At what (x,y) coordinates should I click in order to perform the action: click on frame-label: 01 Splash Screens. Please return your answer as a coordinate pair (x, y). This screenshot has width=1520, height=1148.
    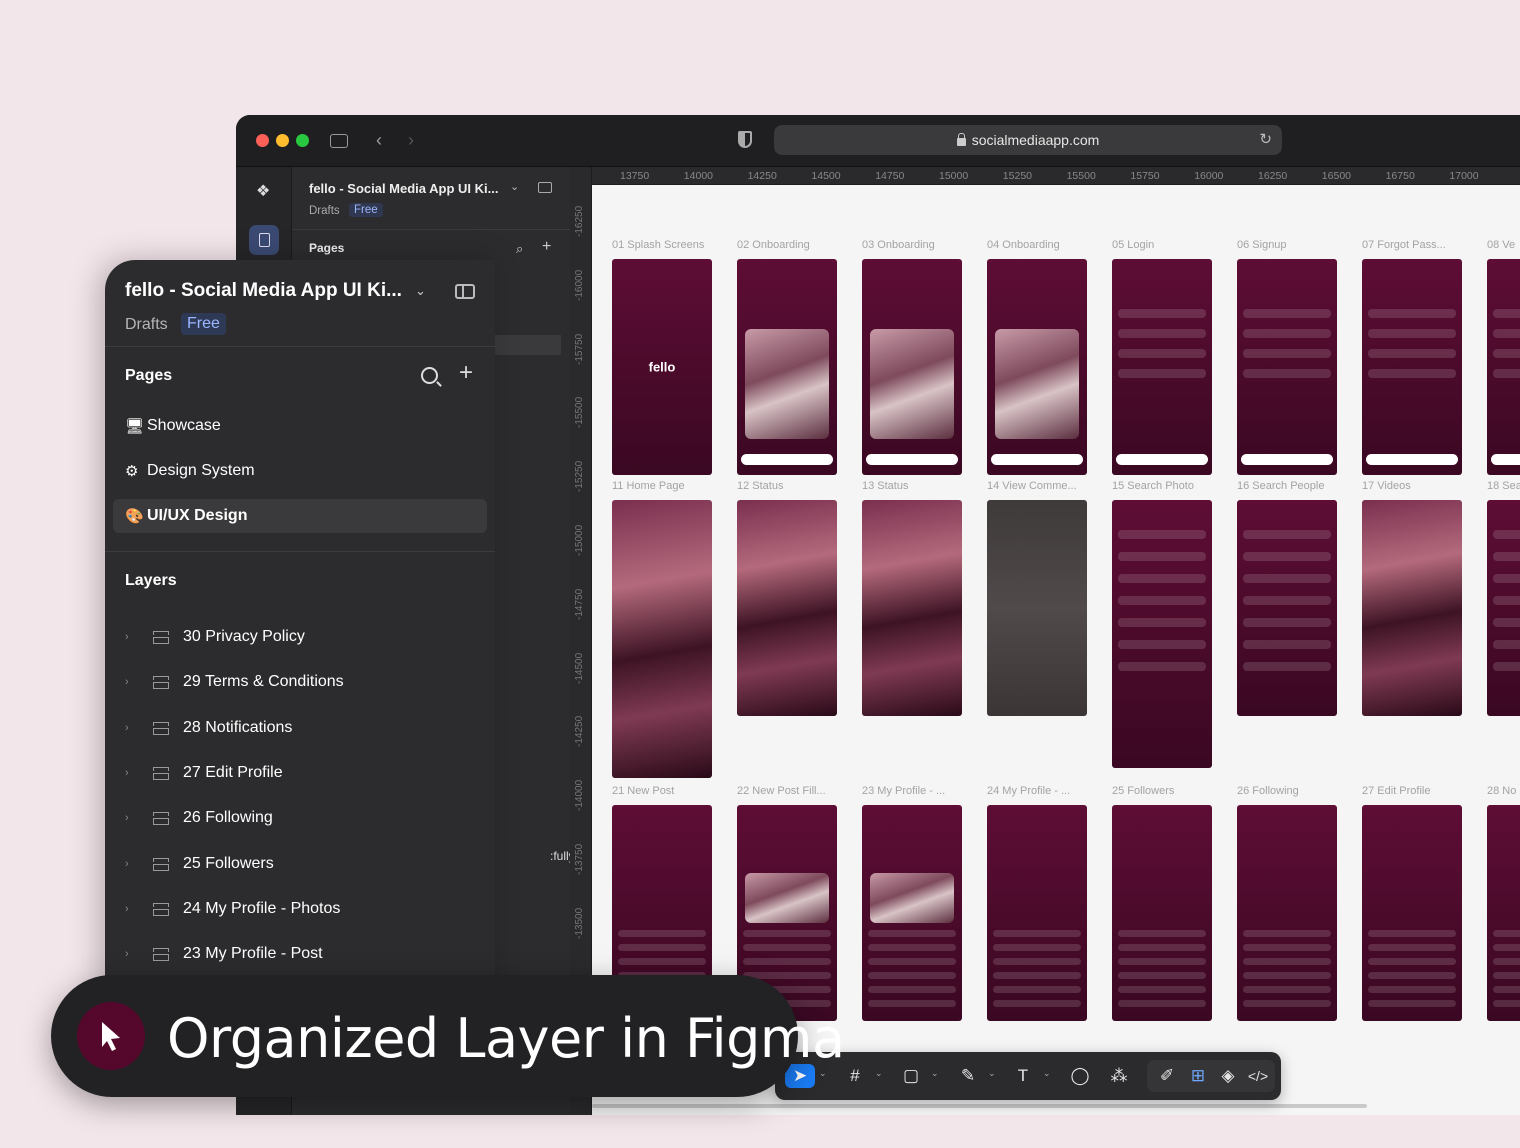
    Looking at the image, I should click on (658, 245).